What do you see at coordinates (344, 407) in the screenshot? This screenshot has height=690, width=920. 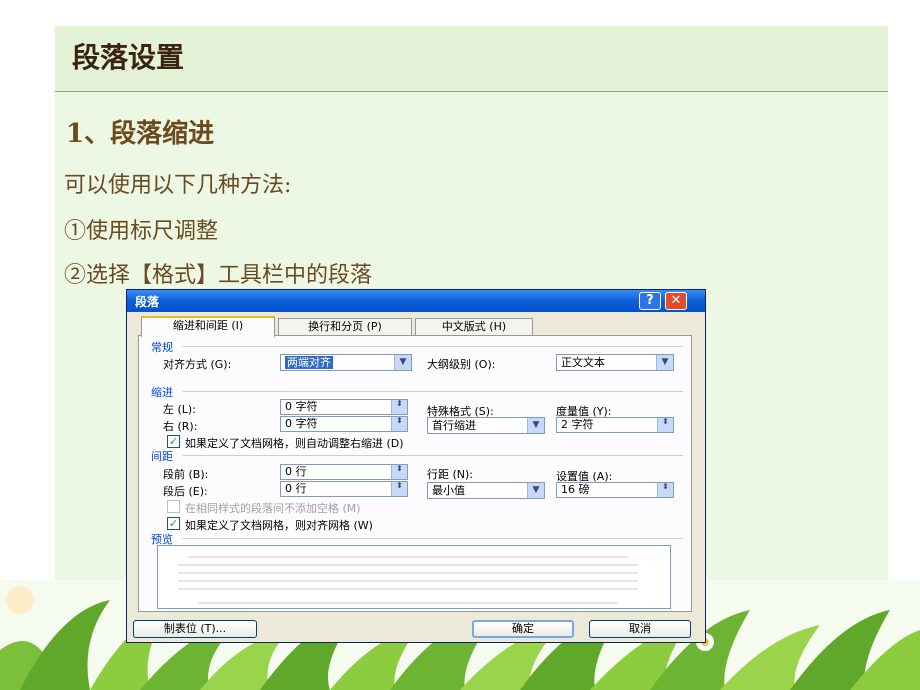 I see `indent-left-spinner: 0 字符 ⬍` at bounding box center [344, 407].